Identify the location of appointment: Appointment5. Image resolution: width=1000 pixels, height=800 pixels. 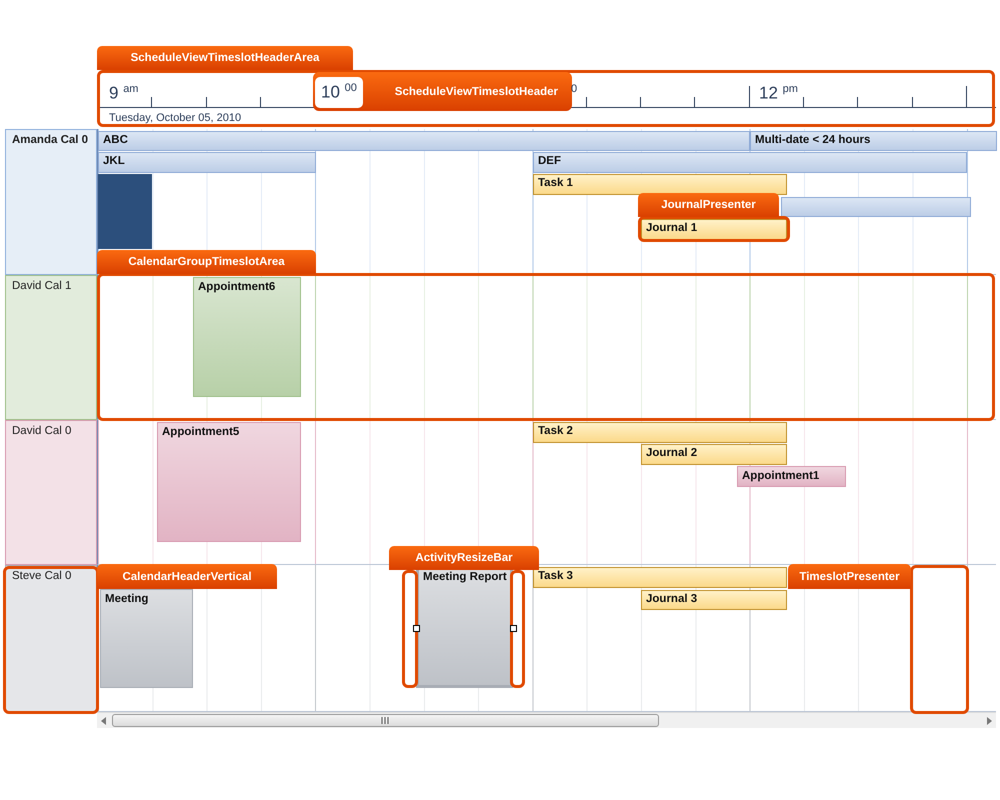
(229, 482).